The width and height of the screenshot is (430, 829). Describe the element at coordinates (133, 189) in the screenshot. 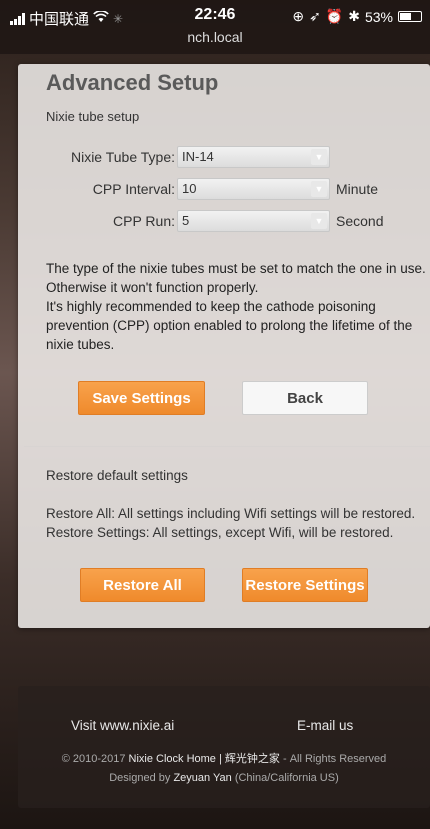

I see `cpp-interval-label: CPP Interval:` at that location.